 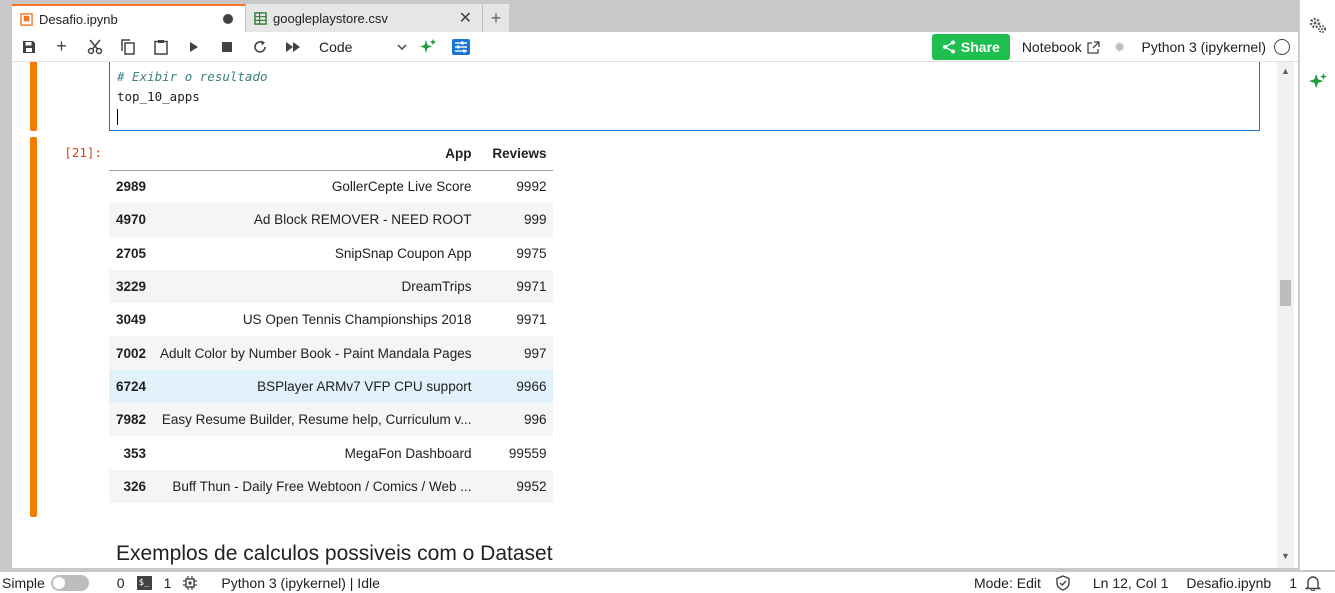 I want to click on paste-button, so click(x=160, y=47).